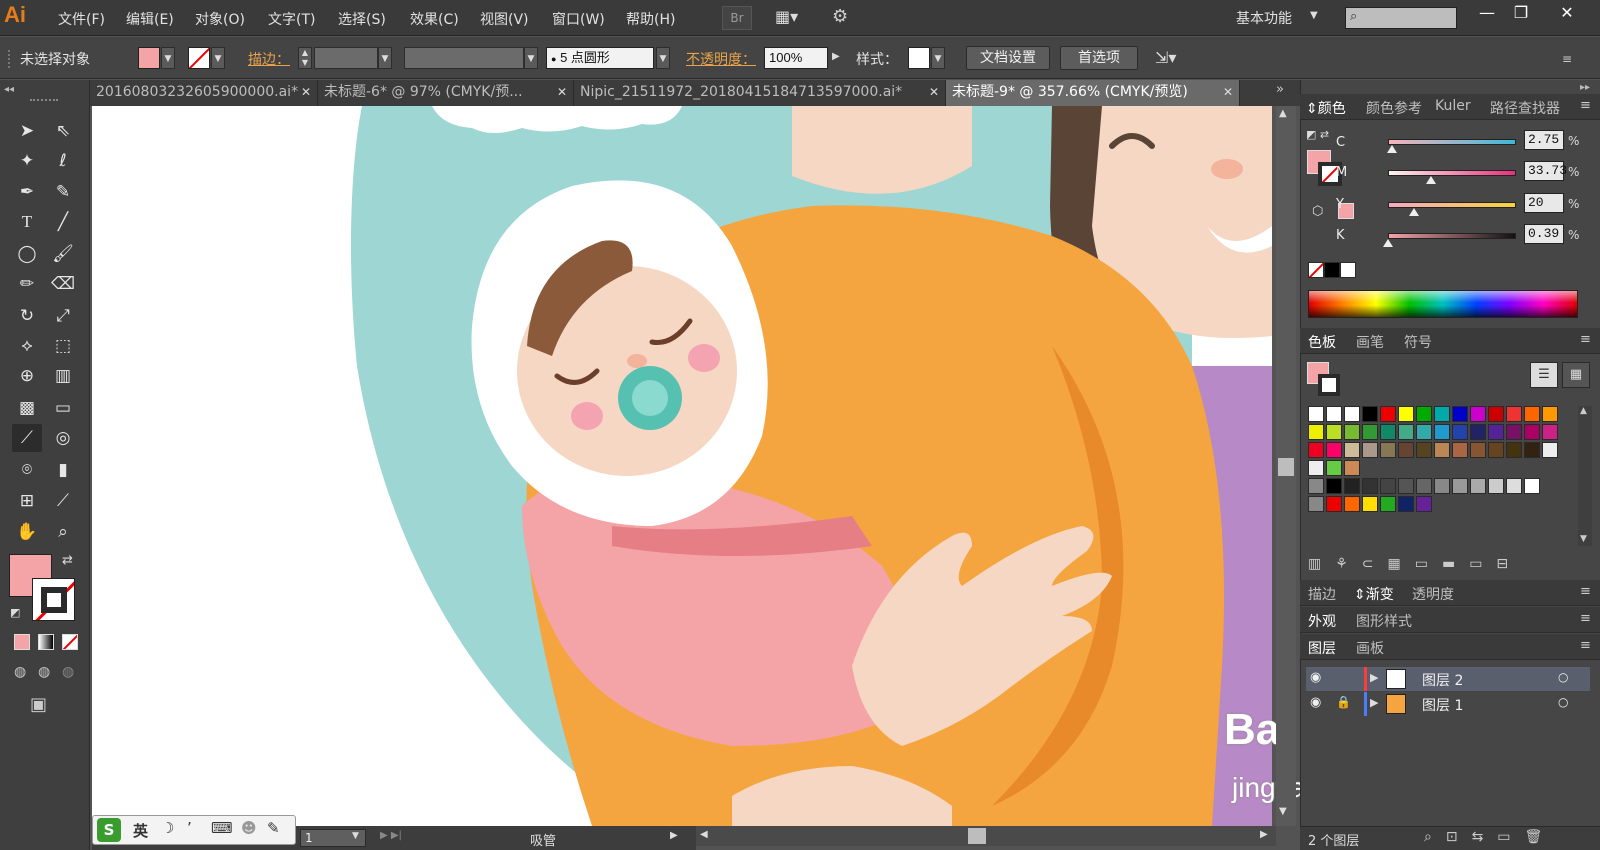 This screenshot has width=1600, height=850. Describe the element at coordinates (1099, 58) in the screenshot. I see `preferences-button: 首选项` at that location.